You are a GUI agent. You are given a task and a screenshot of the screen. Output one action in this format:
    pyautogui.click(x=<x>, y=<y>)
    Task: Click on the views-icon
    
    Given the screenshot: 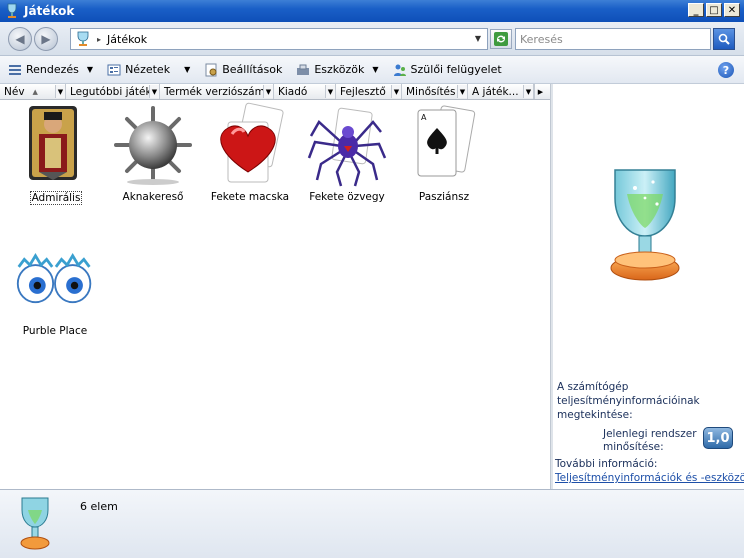 What is the action you would take?
    pyautogui.click(x=114, y=69)
    